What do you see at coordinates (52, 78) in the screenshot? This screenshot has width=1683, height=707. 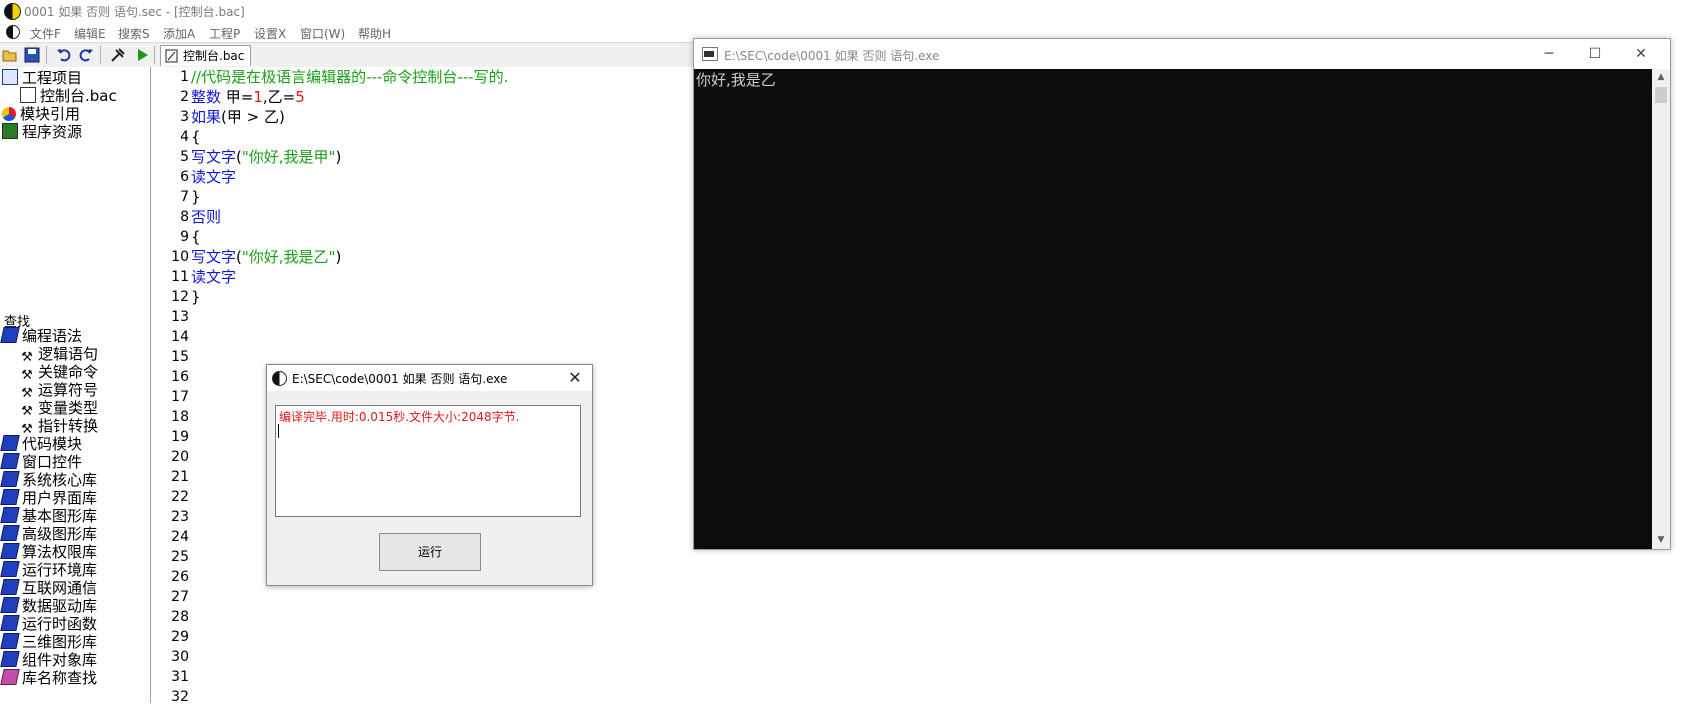 I see `tree-label: 工程项目` at bounding box center [52, 78].